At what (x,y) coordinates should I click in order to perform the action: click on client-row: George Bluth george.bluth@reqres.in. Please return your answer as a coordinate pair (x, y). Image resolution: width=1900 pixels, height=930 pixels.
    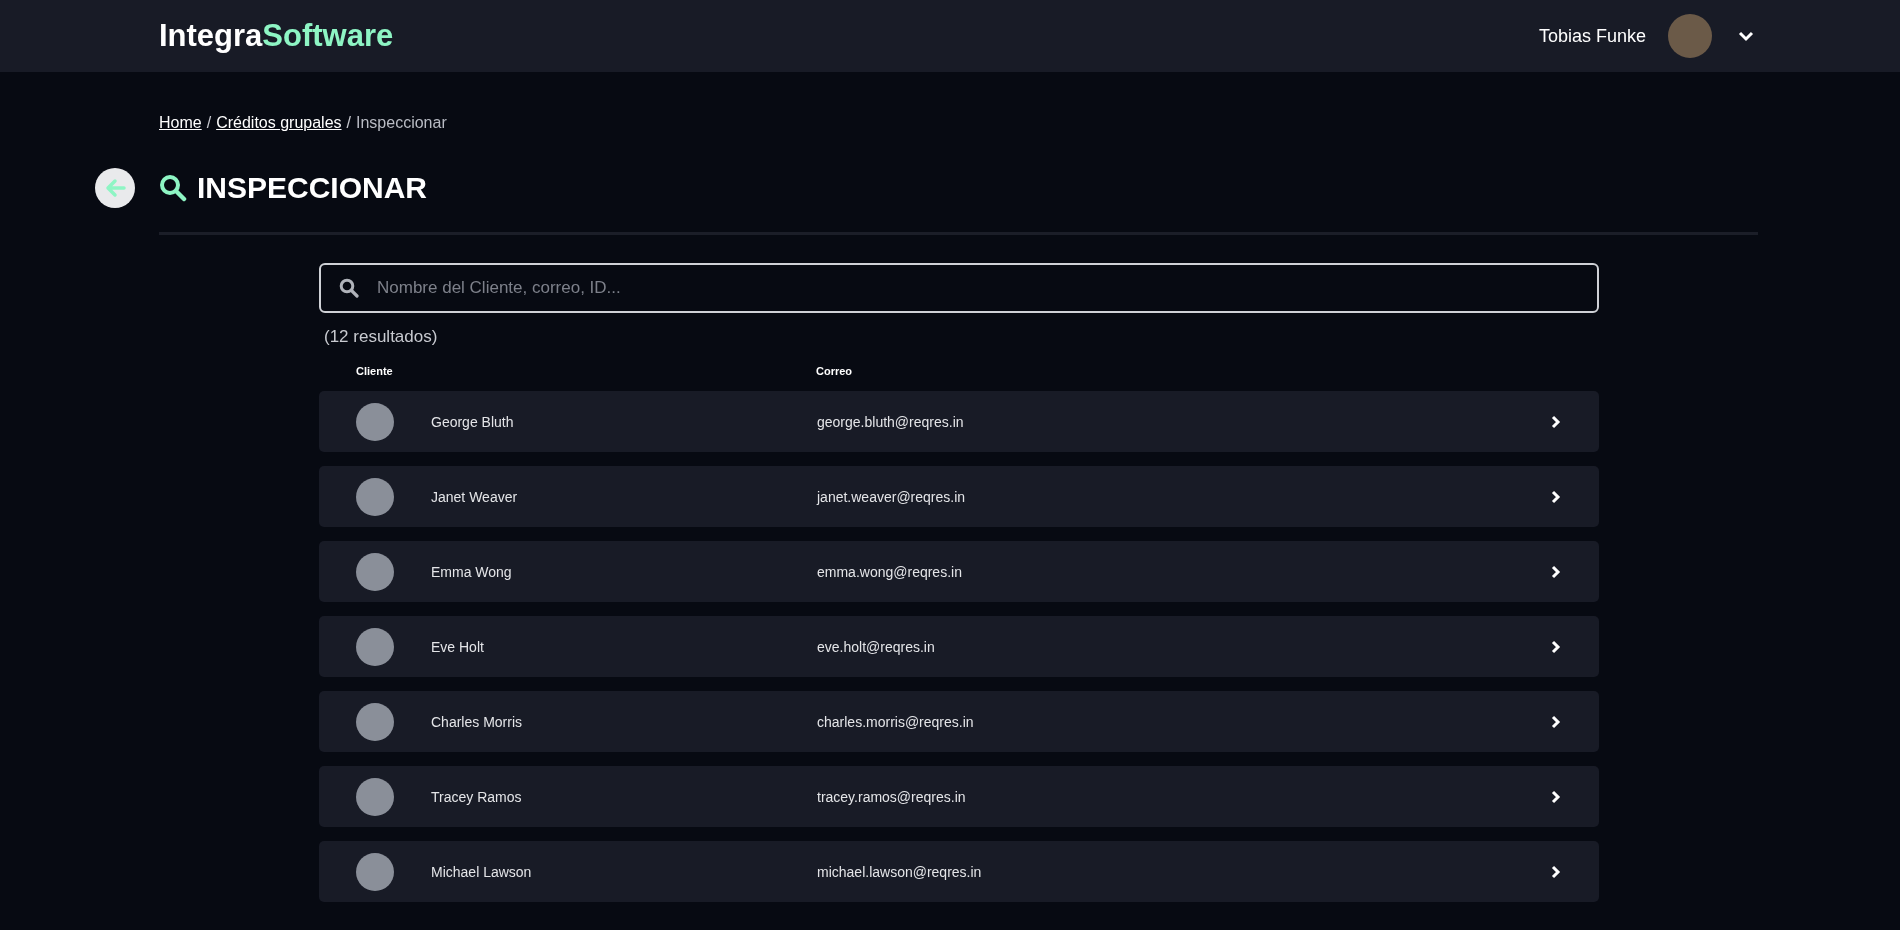
    Looking at the image, I should click on (959, 421).